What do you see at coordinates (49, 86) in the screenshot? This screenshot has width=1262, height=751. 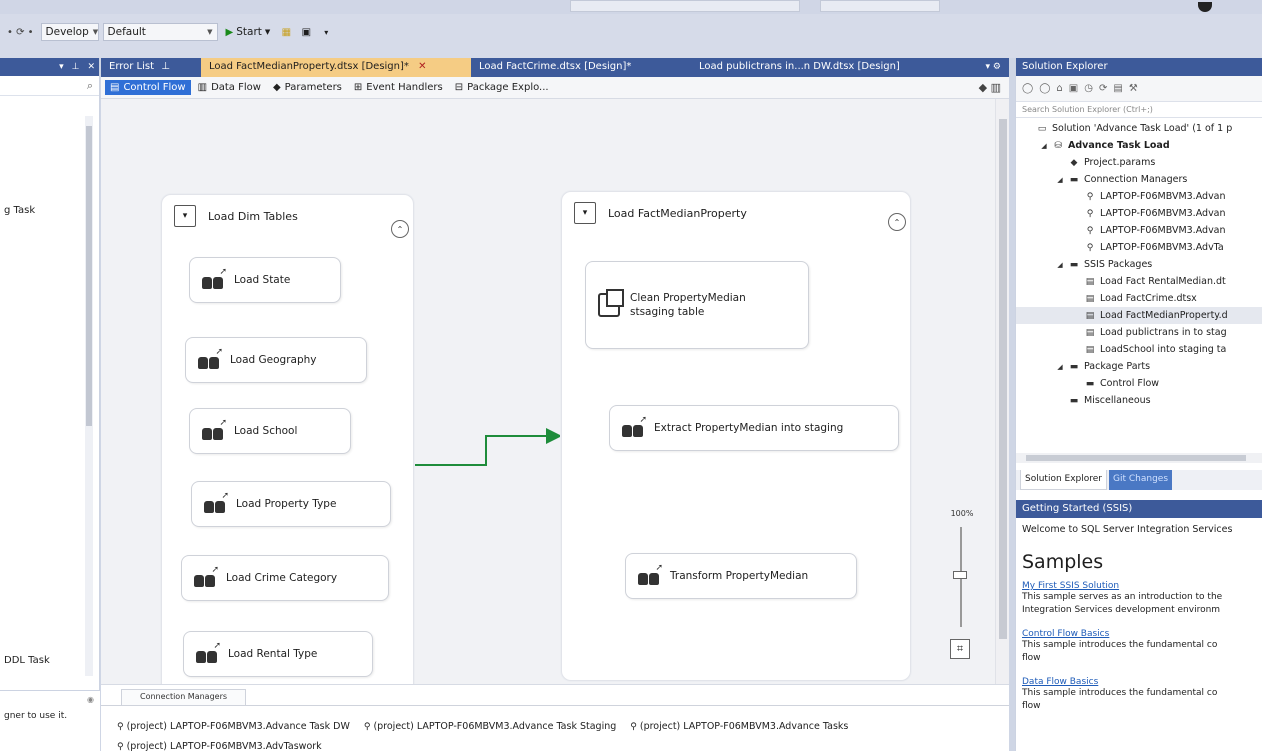 I see `toolbox-search: ⌕` at bounding box center [49, 86].